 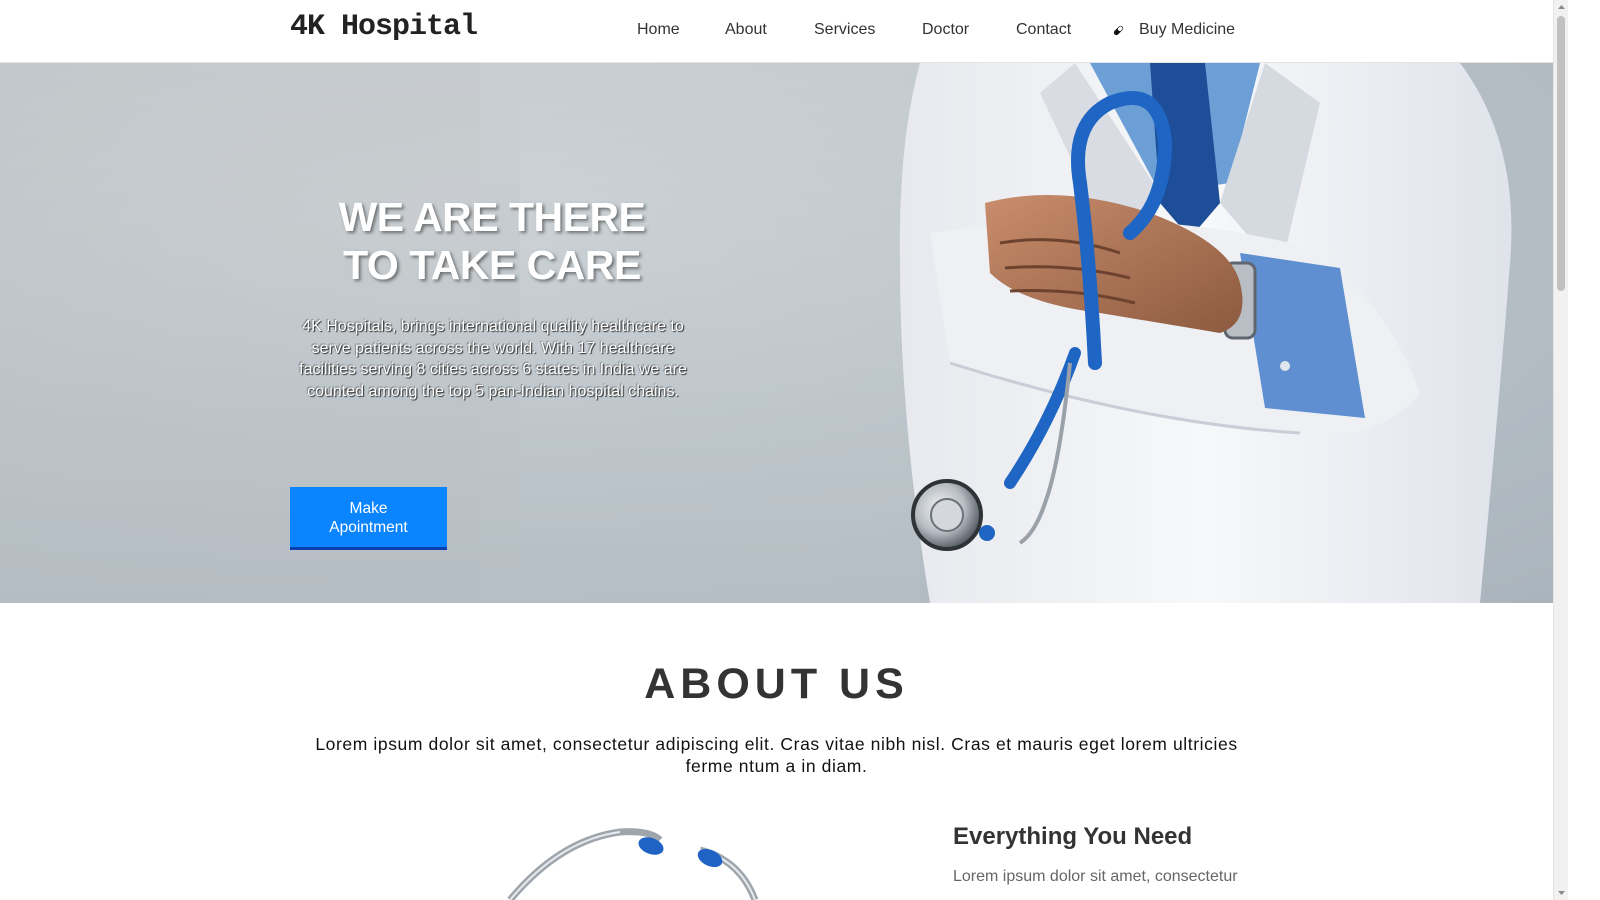 What do you see at coordinates (1118, 30) in the screenshot?
I see `pill-icon` at bounding box center [1118, 30].